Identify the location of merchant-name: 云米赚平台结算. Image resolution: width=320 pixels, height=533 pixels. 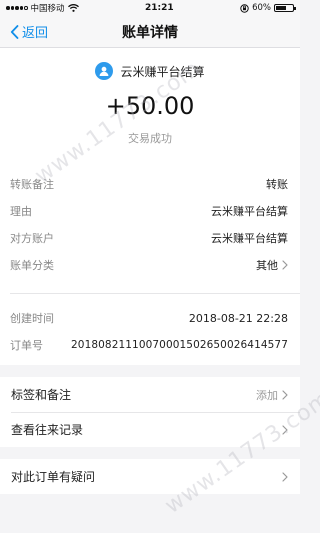
(162, 71).